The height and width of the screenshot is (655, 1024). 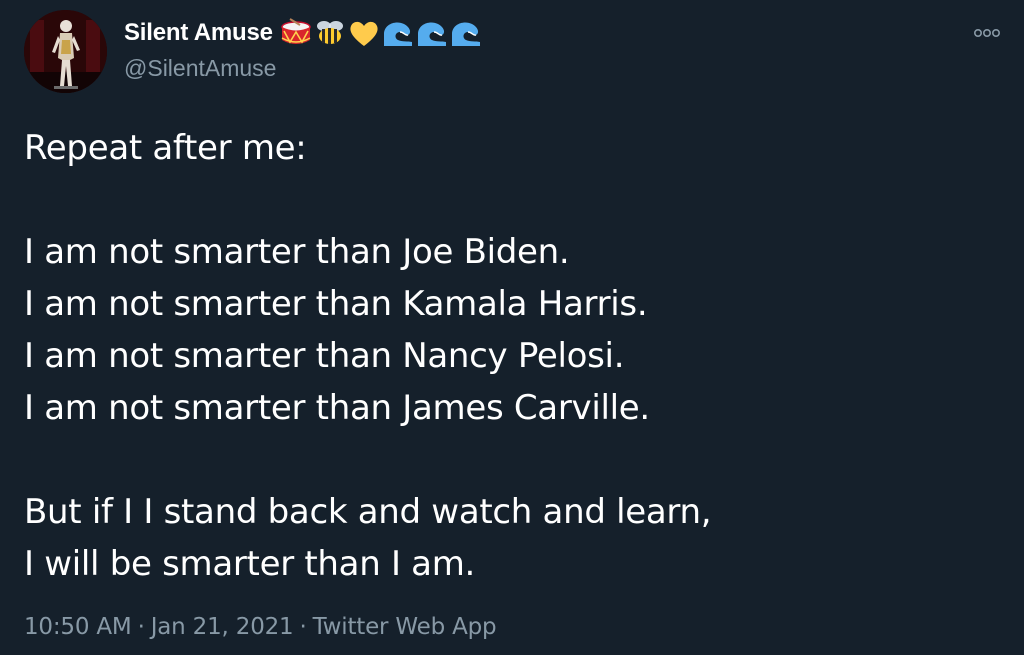 What do you see at coordinates (987, 33) in the screenshot?
I see `more-options-icon` at bounding box center [987, 33].